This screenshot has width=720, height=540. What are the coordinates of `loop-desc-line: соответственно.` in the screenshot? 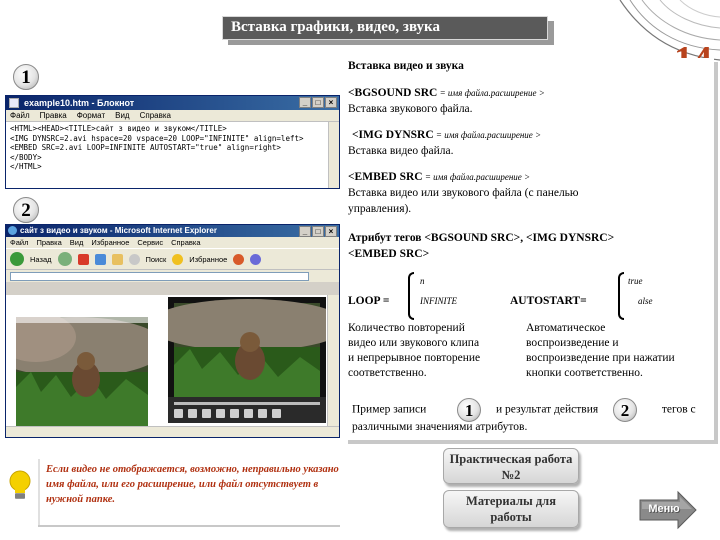 It's located at (387, 373).